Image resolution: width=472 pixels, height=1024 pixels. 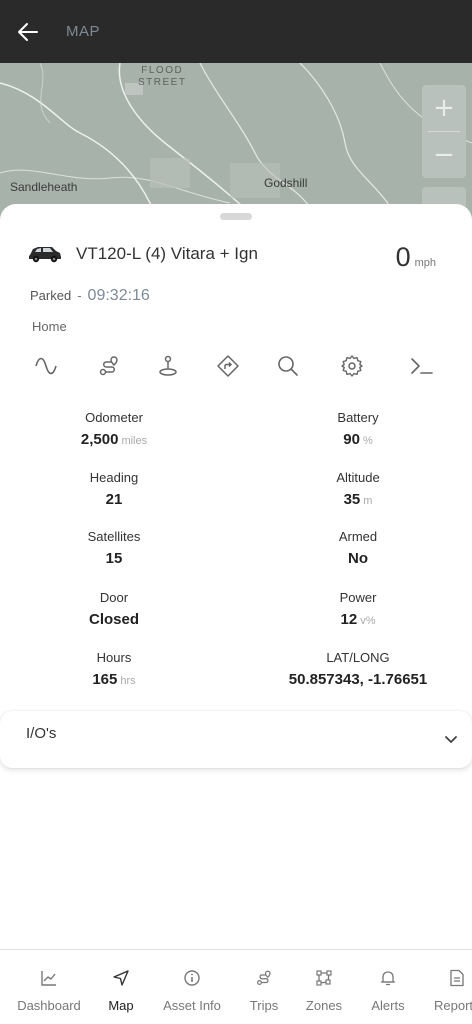 What do you see at coordinates (236, 216) in the screenshot?
I see `sheet-drag-handle` at bounding box center [236, 216].